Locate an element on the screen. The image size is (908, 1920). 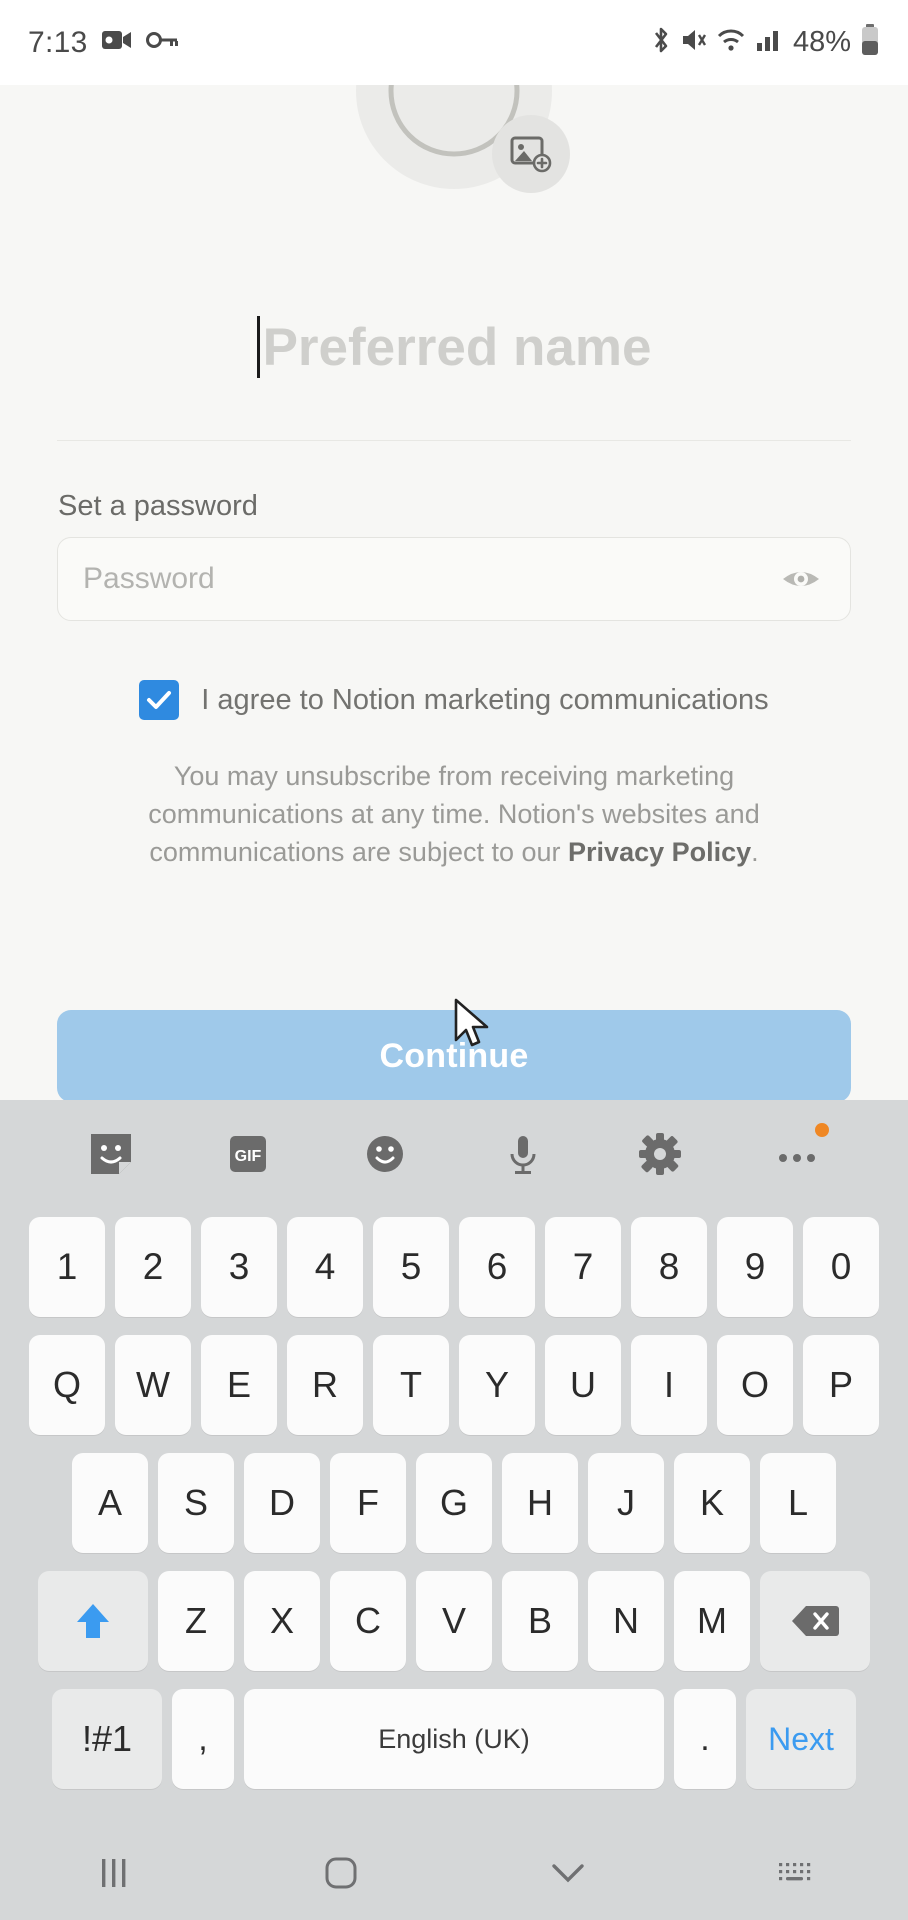
key-w: W is located at coordinates (153, 1385).